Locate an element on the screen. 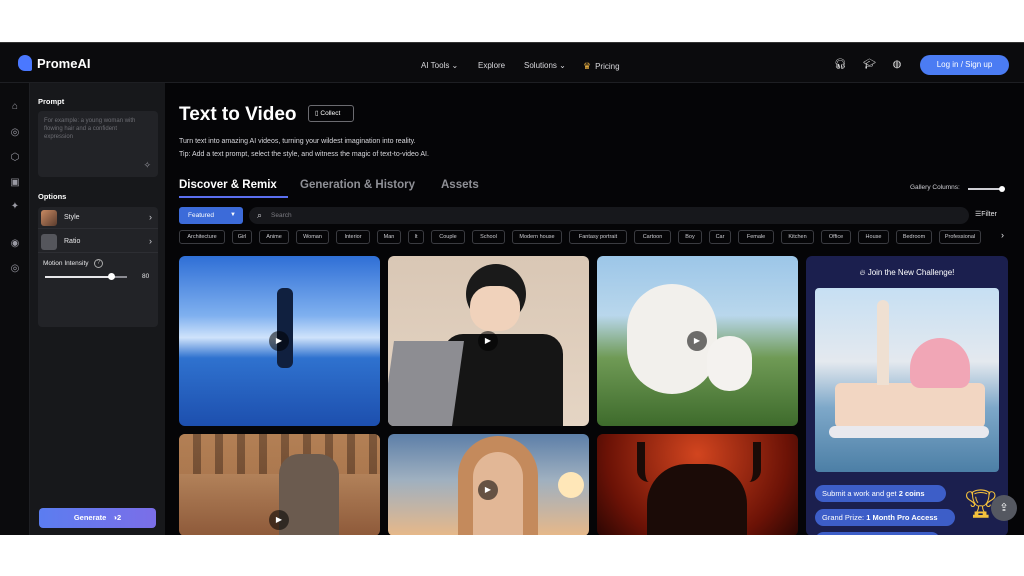 The image size is (1024, 576). lightbulb-icon: ✦ is located at coordinates (15, 207).